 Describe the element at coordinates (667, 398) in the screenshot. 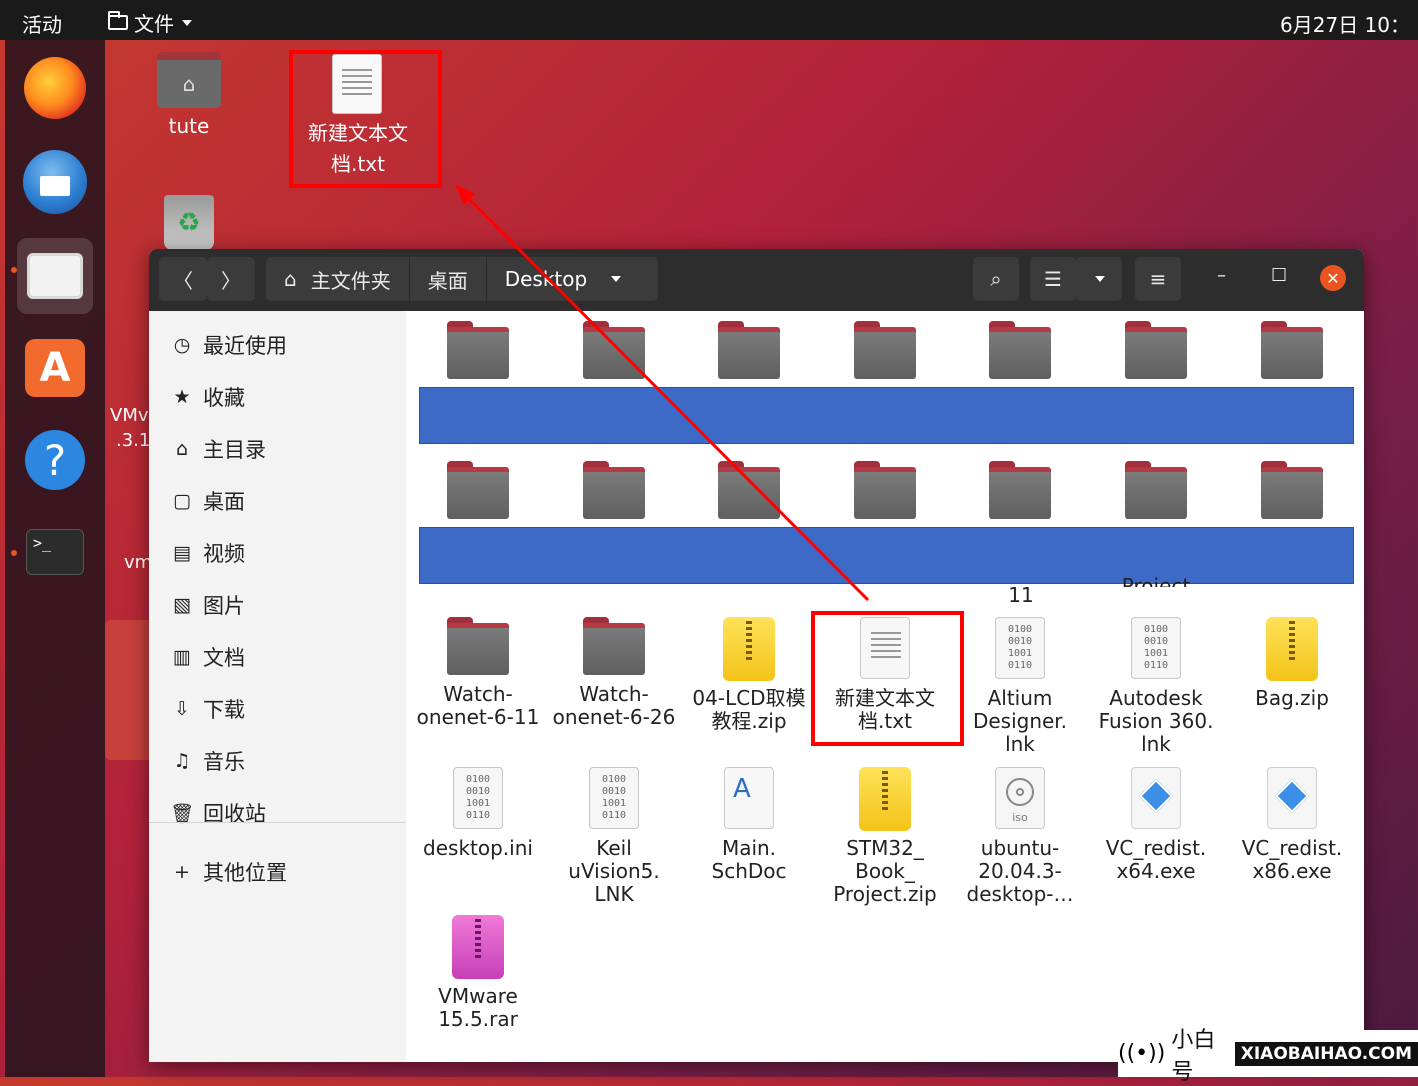

I see `arrow-line` at that location.